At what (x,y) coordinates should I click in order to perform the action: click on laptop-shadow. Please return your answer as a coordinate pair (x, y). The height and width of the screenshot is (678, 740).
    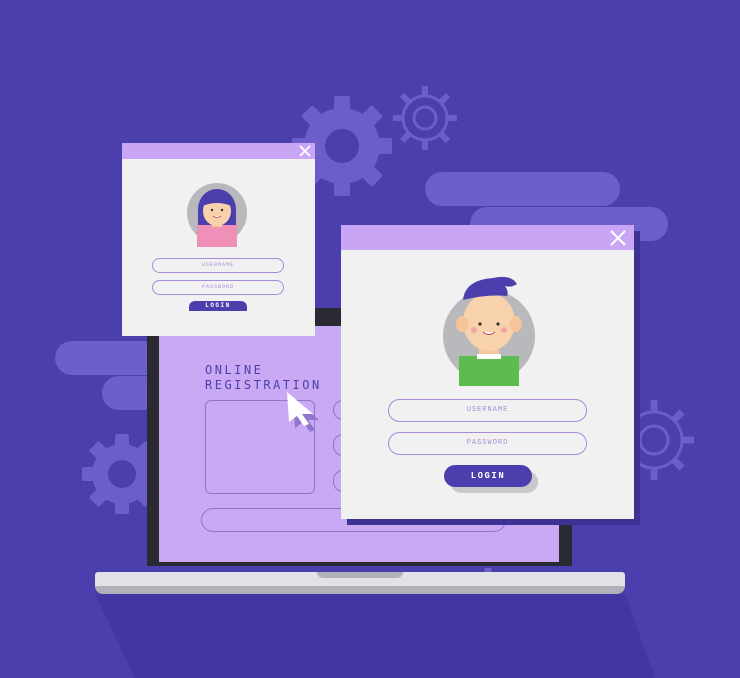
    Looking at the image, I should click on (375, 636).